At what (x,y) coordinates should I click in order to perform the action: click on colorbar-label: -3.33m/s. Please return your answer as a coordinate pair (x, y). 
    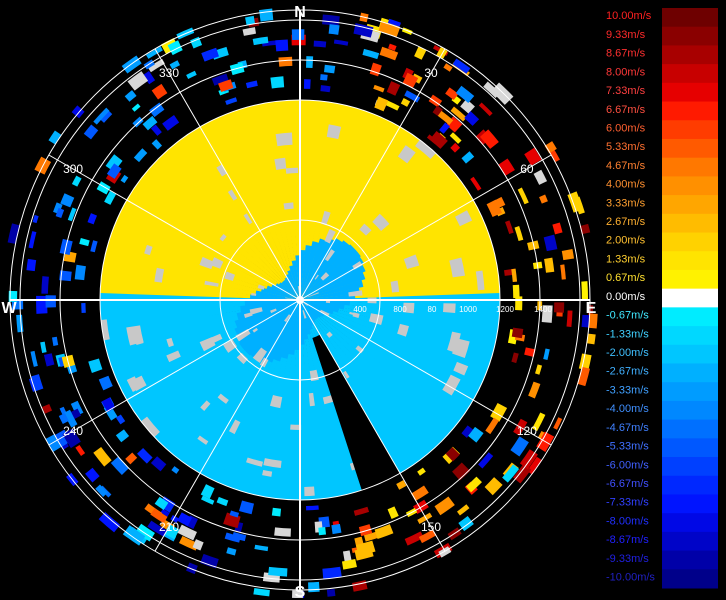
    Looking at the image, I should click on (627, 390).